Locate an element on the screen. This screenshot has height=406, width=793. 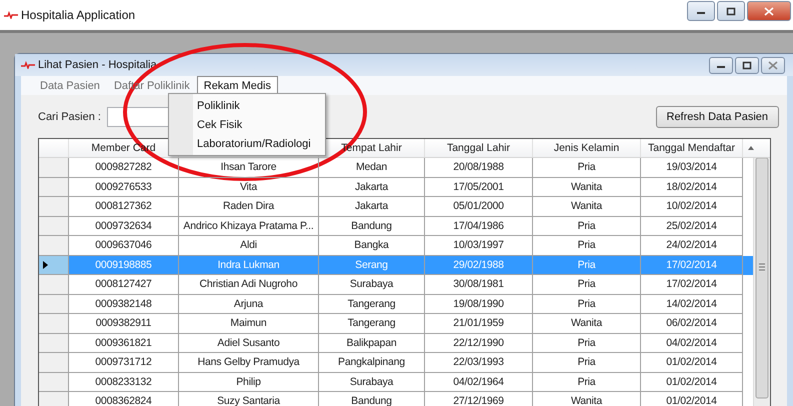
column-header: Tanggal Lahir is located at coordinates (479, 148).